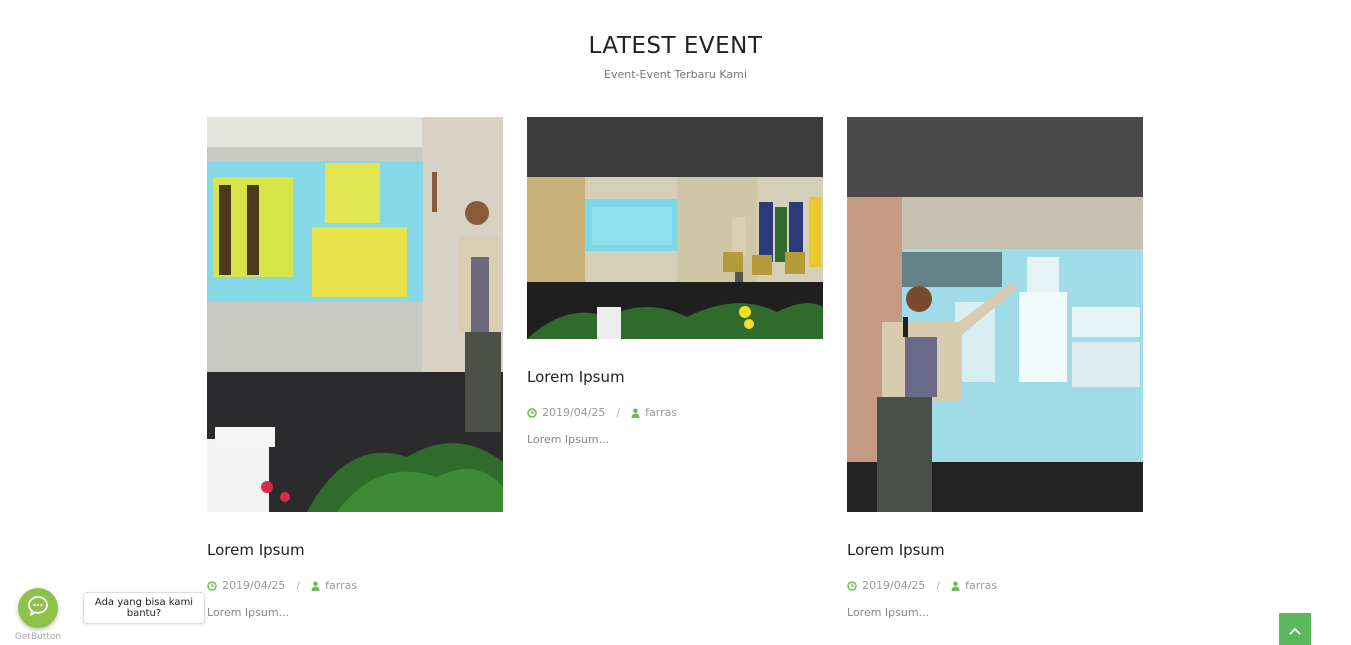 The height and width of the screenshot is (645, 1351). I want to click on section-subtitle: Event-Event Terbaru Kami, so click(675, 74).